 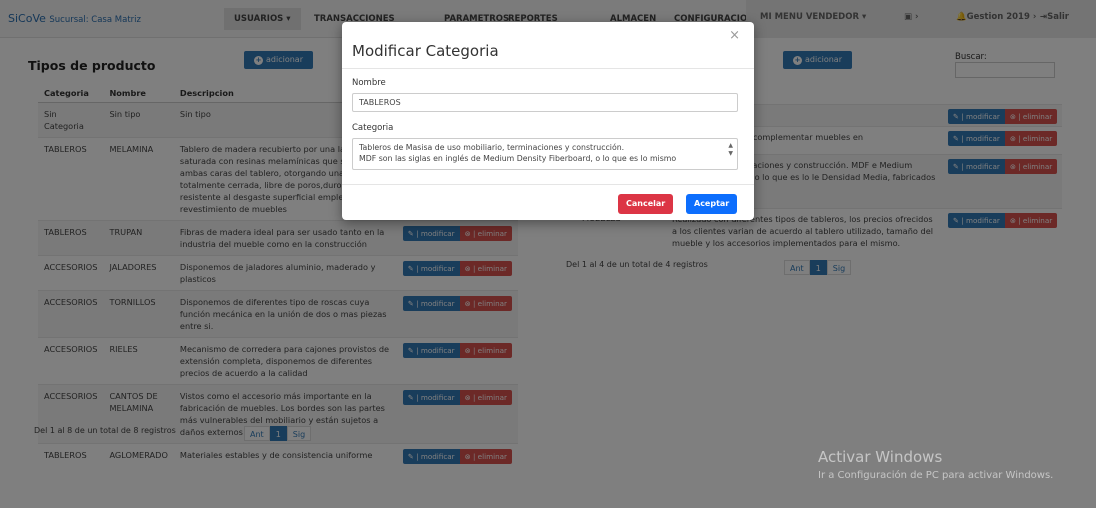 I want to click on scroll-arrows-icon: ▲ ▼, so click(x=730, y=150).